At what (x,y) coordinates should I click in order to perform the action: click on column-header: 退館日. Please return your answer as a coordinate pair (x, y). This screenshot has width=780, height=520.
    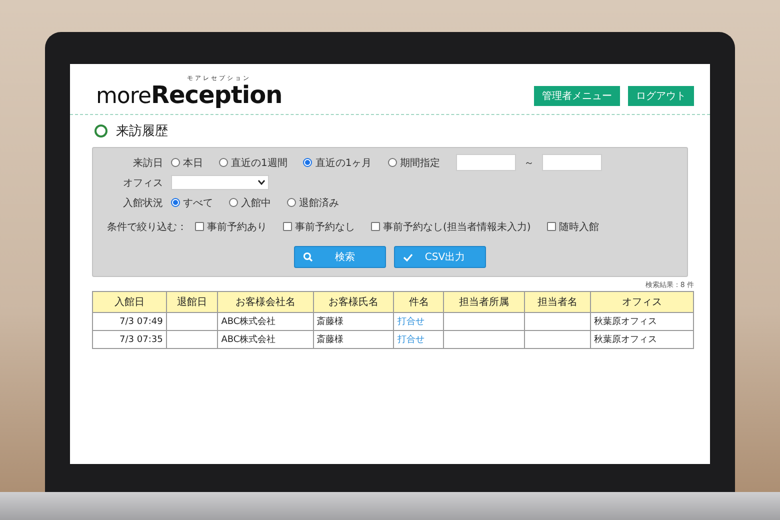
    Looking at the image, I should click on (192, 302).